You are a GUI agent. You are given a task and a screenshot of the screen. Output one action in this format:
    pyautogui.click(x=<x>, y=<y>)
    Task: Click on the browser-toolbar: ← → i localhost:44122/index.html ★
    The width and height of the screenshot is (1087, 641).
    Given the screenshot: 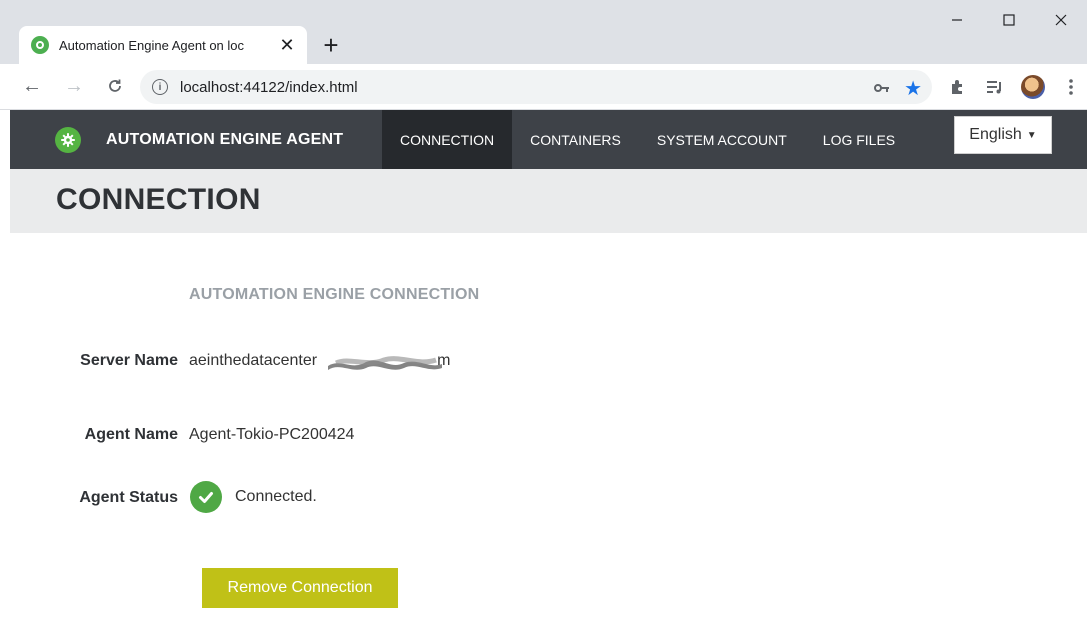 What is the action you would take?
    pyautogui.click(x=543, y=87)
    